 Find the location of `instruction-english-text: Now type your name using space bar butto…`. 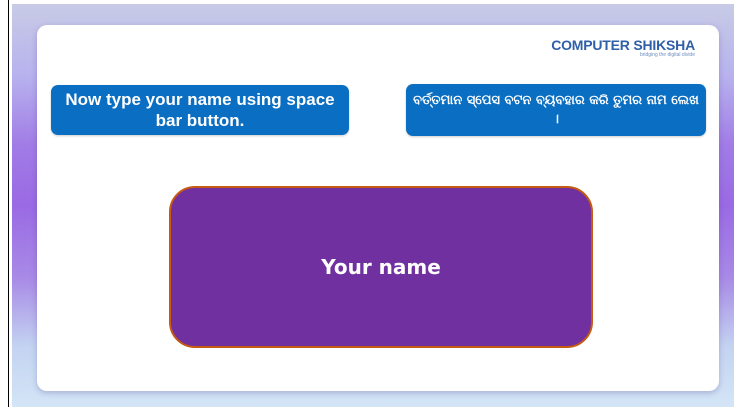

instruction-english-text: Now type your name using space bar butto… is located at coordinates (200, 110).